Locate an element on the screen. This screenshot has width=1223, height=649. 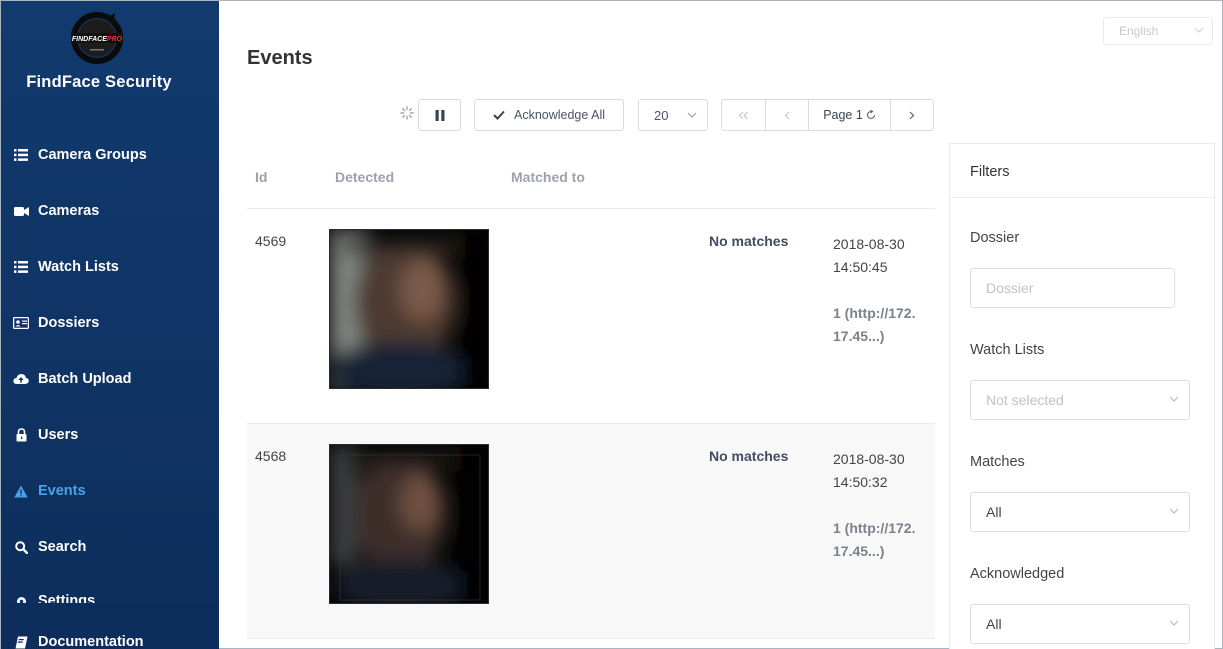
event-timestamp: 2018-08-30 14:50:32 is located at coordinates (869, 471).